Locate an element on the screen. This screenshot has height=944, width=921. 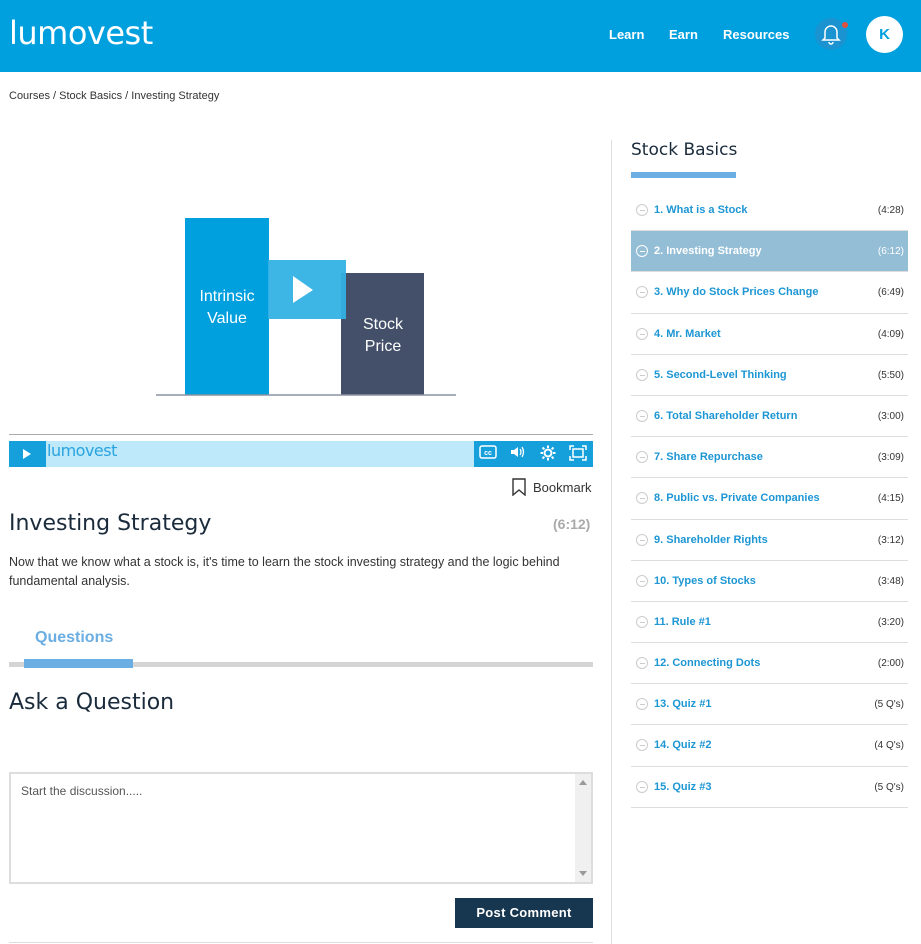
lesson-duration: (3:48) is located at coordinates (890, 581).